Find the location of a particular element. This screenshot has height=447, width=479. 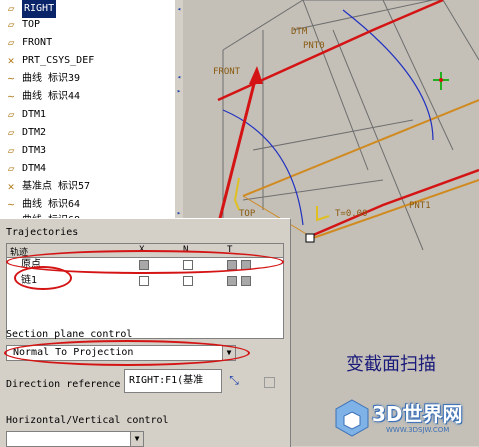

tree-item-dtm1: ▱ DTM1 is located at coordinates (87, 115).